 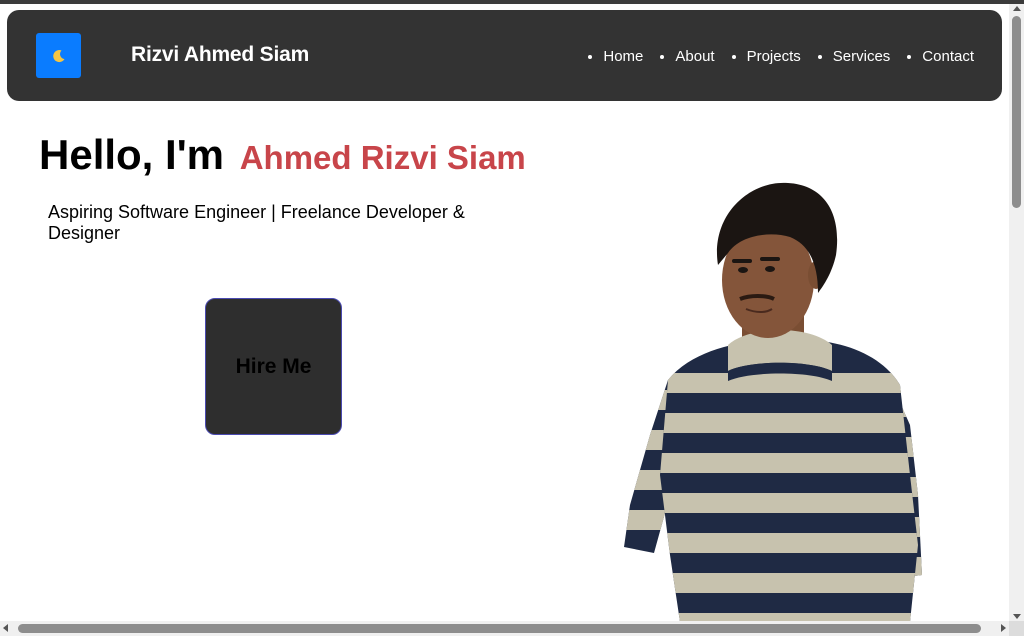 I want to click on nav-label: Services, so click(x=861, y=56).